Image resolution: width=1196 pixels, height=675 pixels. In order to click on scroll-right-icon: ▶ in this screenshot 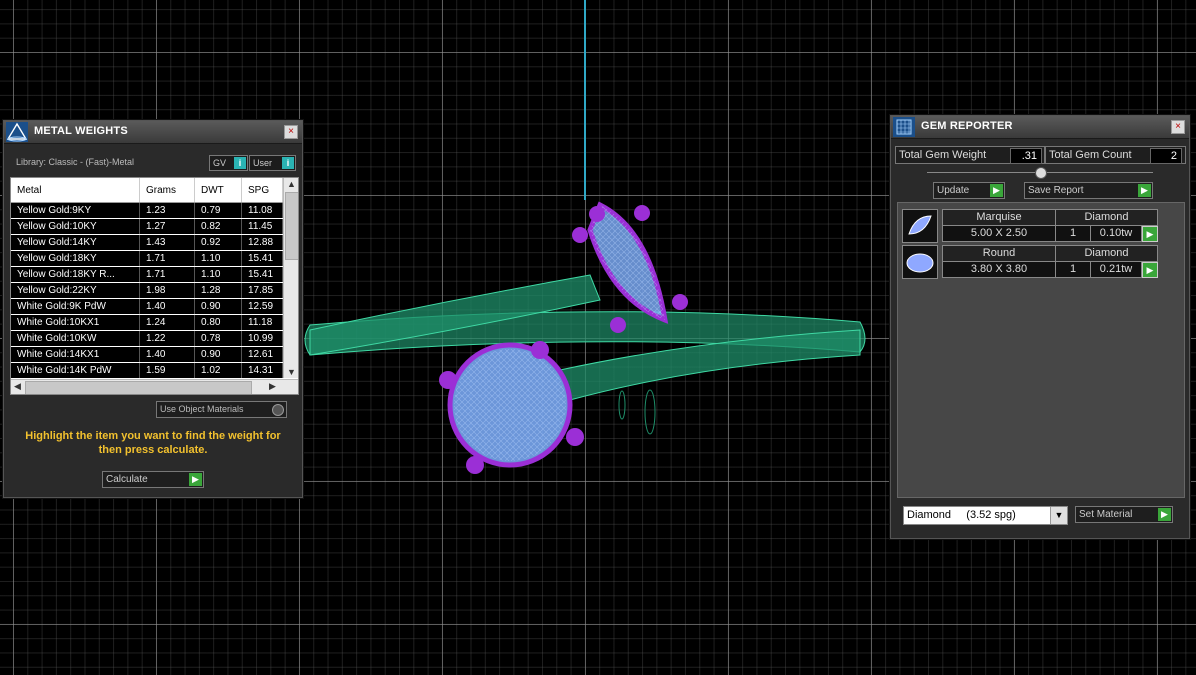, I will do `click(272, 386)`.